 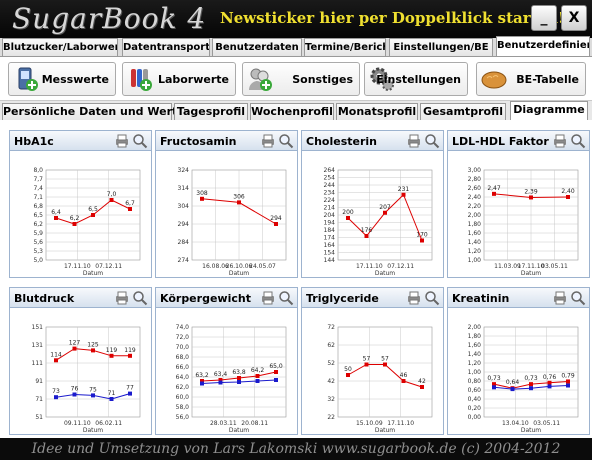 What do you see at coordinates (475, 206) in the screenshot?
I see `y-tick-label: 2,20` at bounding box center [475, 206].